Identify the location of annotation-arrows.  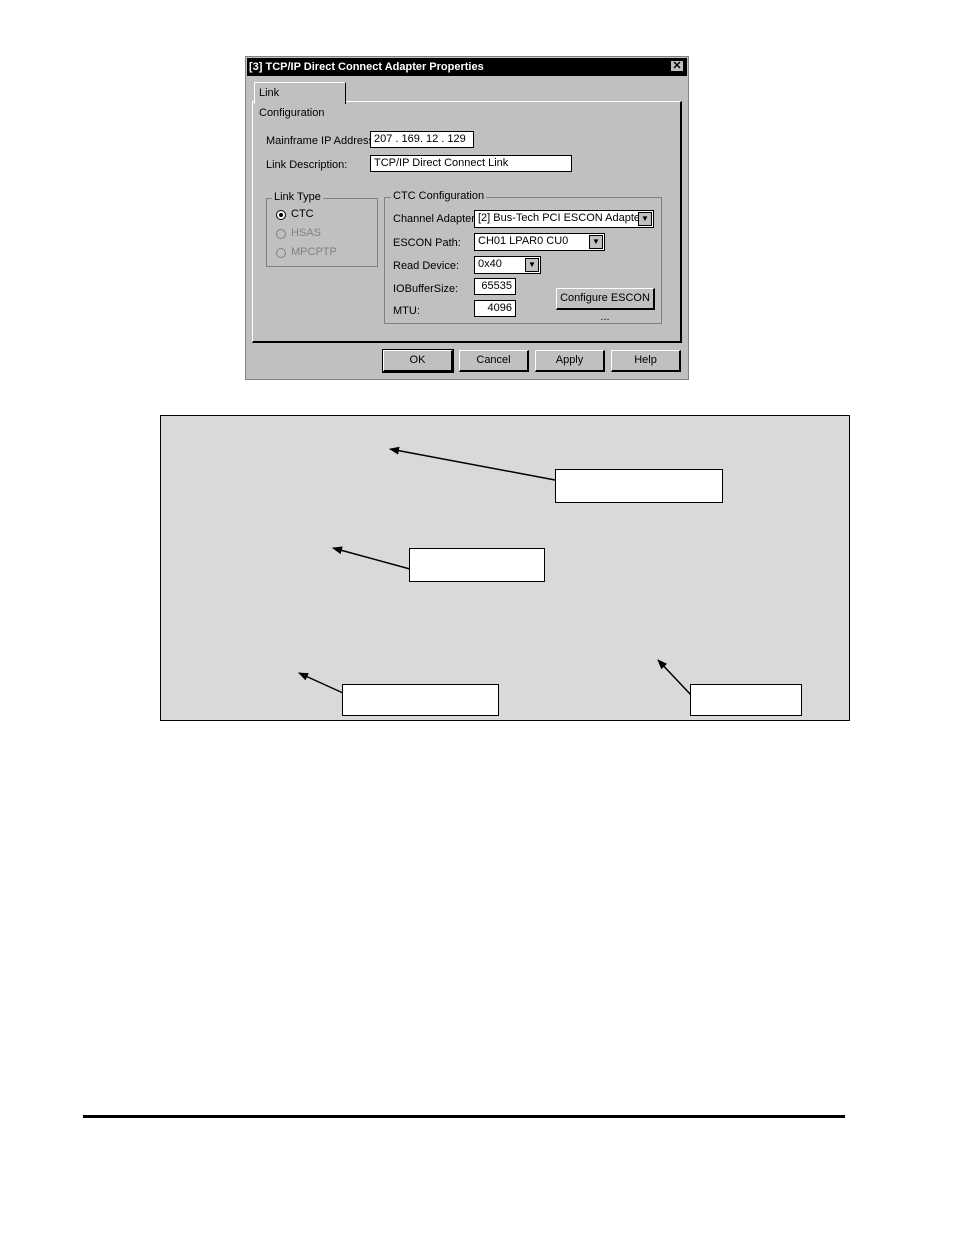
(495, 571).